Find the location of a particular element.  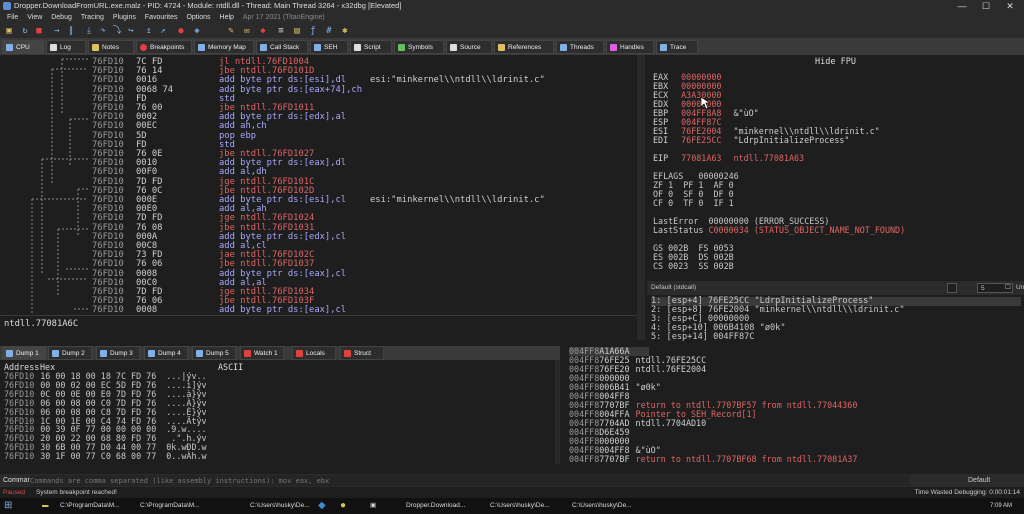

label-icon: ▤ is located at coordinates (297, 31).